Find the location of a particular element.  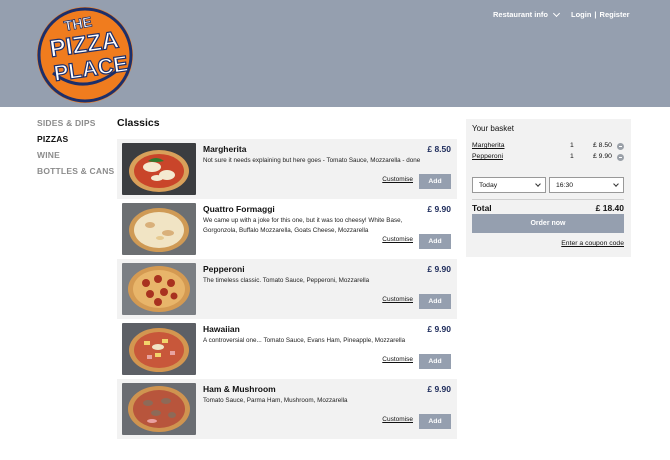

category-wine: WINE is located at coordinates (75, 158).